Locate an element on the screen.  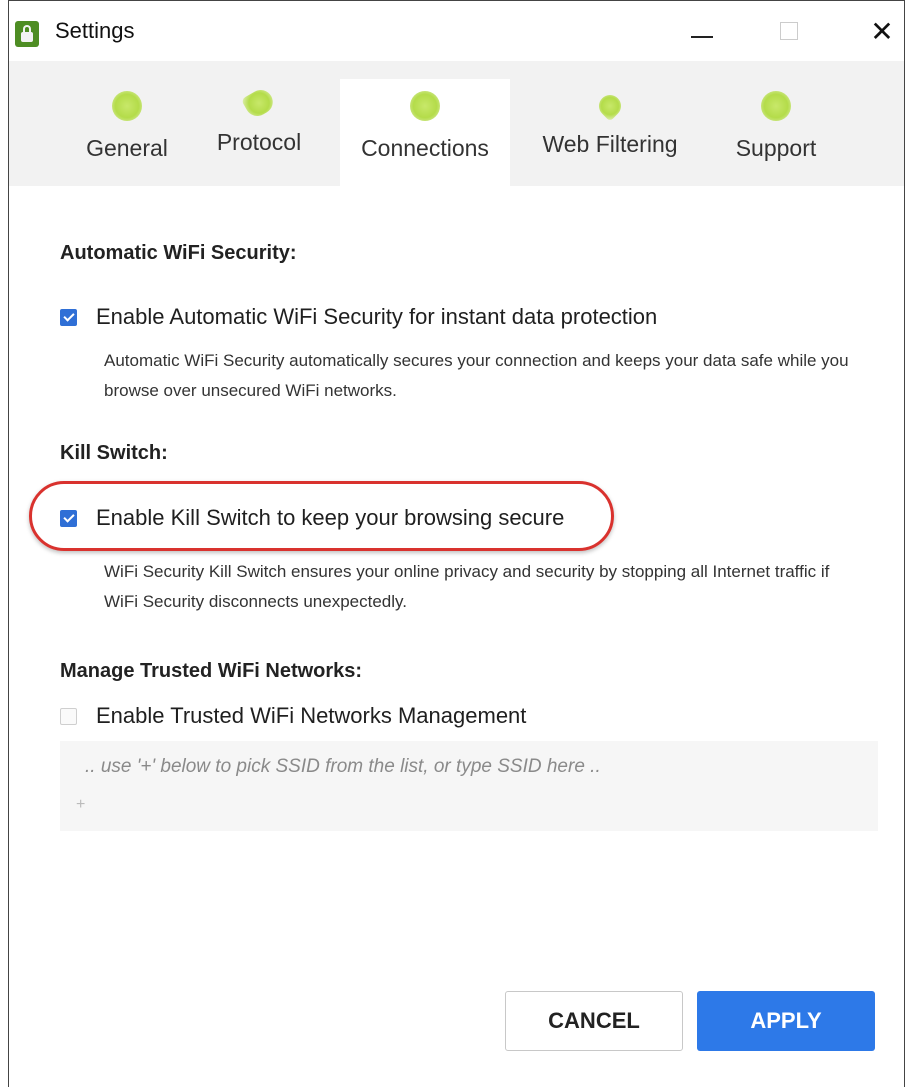
trusted-networks-heading: Manage Trusted WiFi Networks: is located at coordinates (211, 671).